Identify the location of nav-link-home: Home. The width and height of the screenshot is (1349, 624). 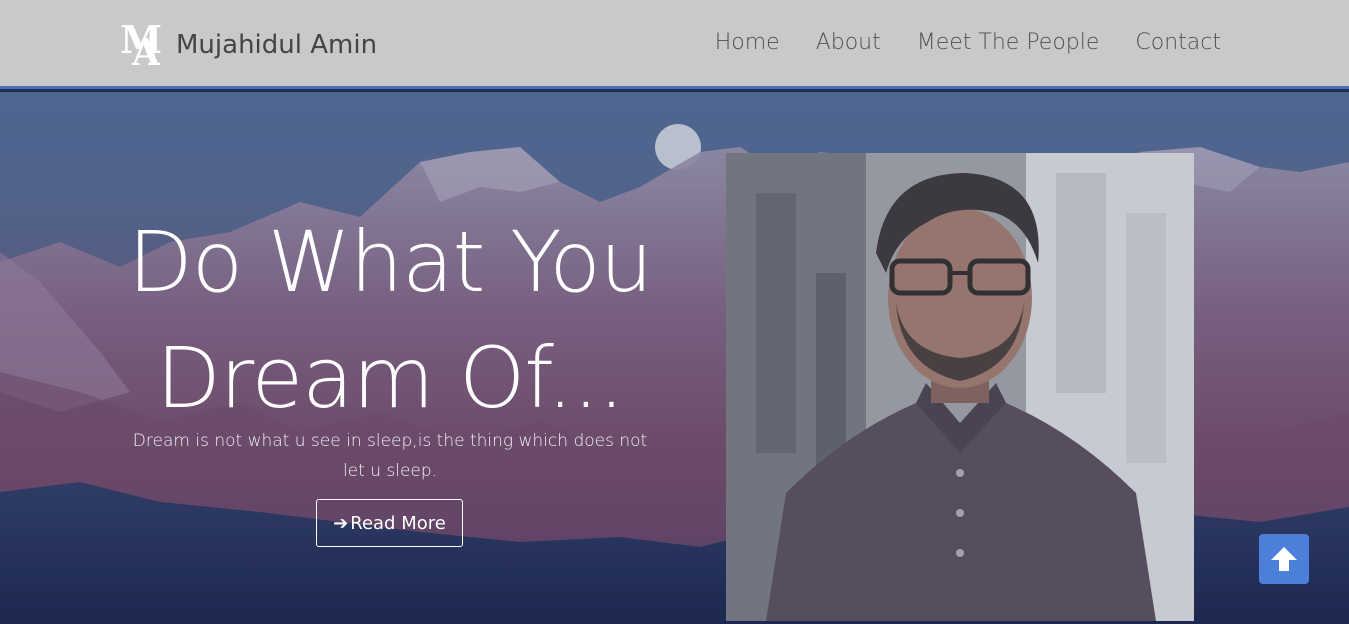
(747, 42).